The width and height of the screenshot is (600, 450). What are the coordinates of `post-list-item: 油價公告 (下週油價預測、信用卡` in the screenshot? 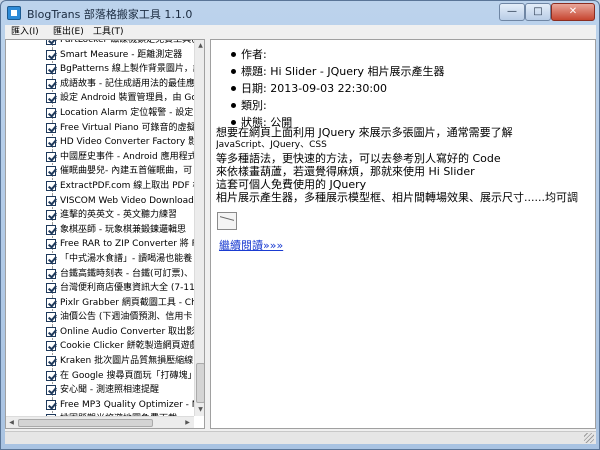 It's located at (100, 317).